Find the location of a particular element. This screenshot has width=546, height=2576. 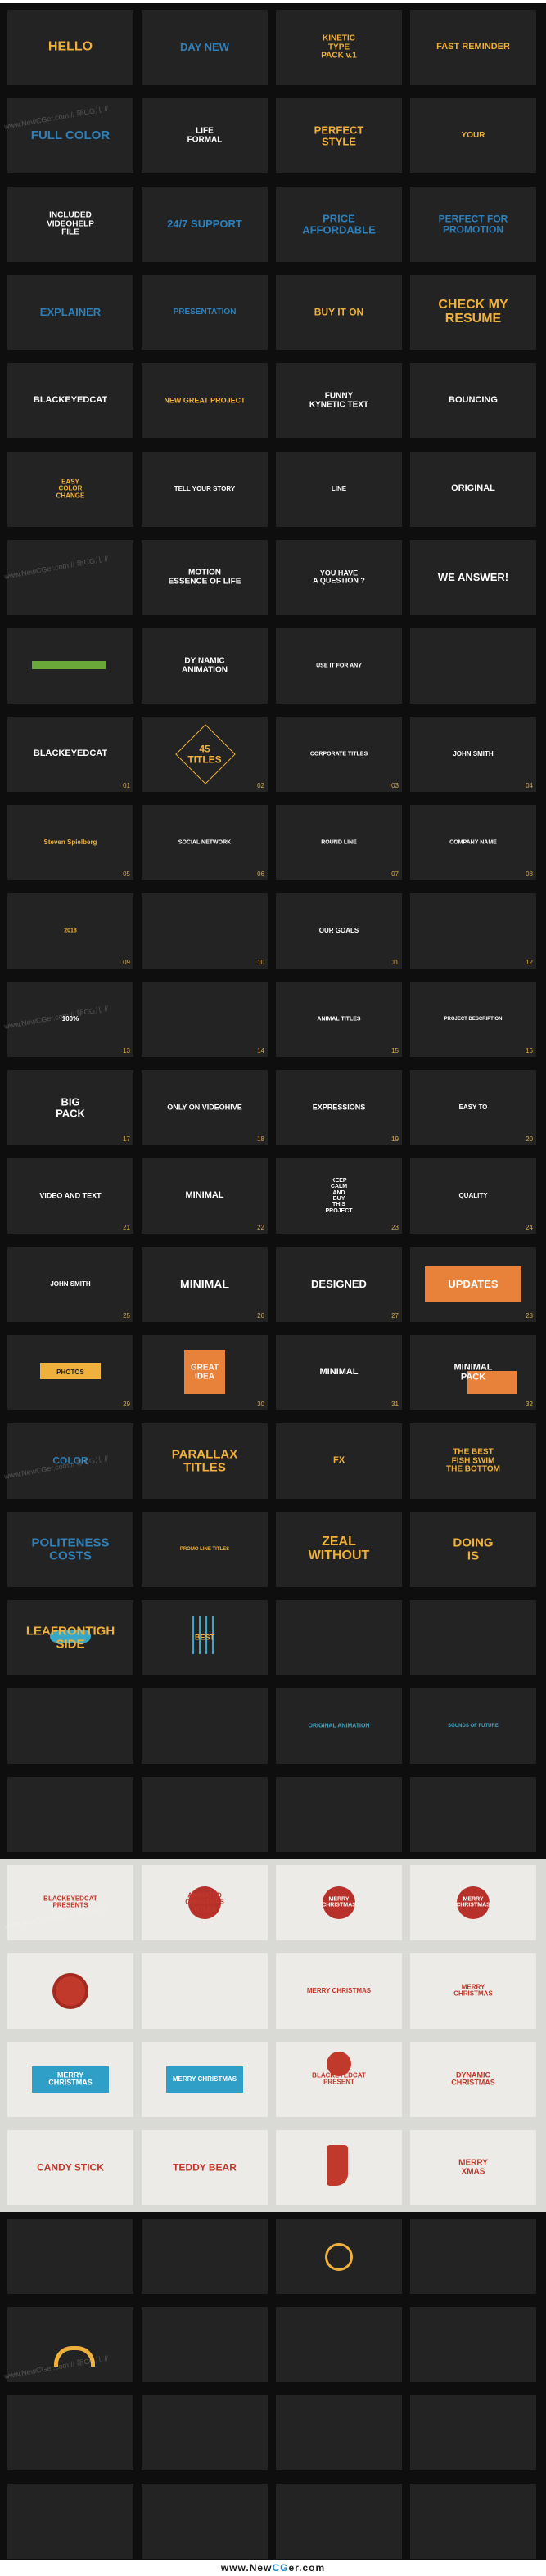

preview-thumbnail: PERFECT FOR PROMOTION is located at coordinates (473, 224).